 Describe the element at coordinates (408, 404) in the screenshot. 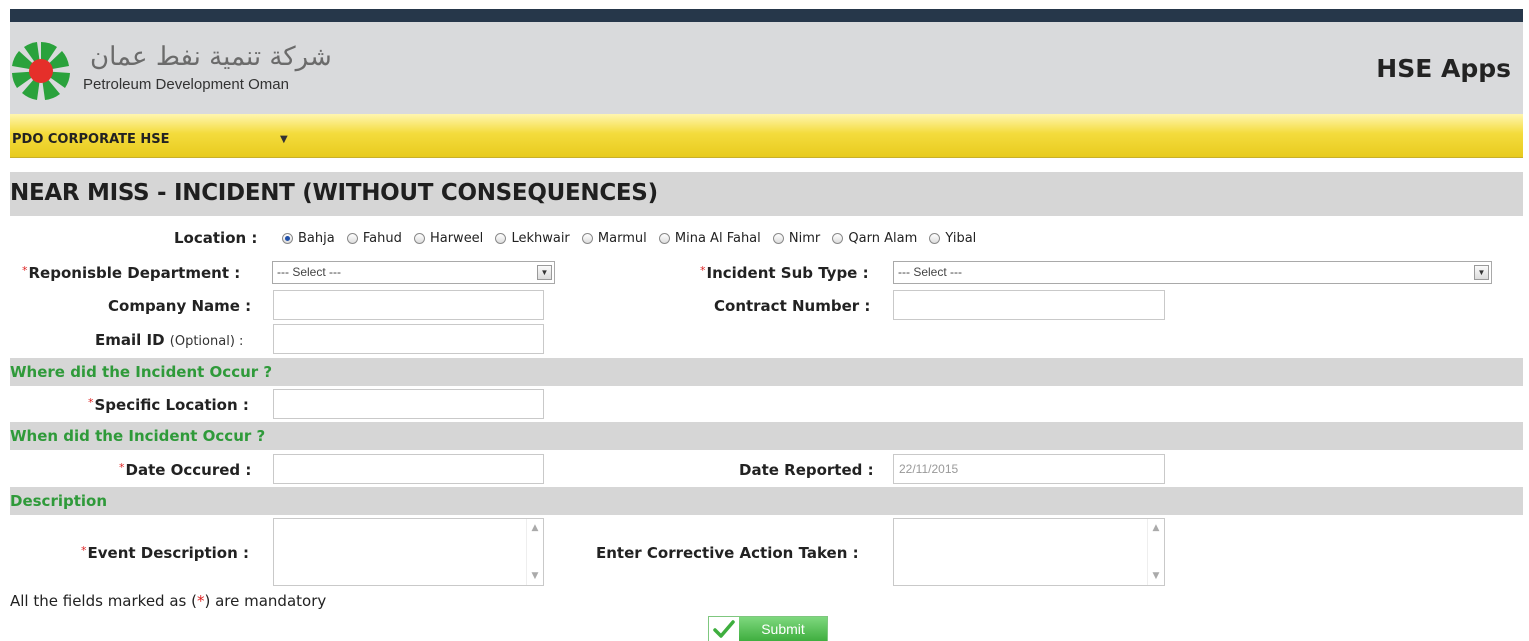

I see `specific-location-input` at that location.